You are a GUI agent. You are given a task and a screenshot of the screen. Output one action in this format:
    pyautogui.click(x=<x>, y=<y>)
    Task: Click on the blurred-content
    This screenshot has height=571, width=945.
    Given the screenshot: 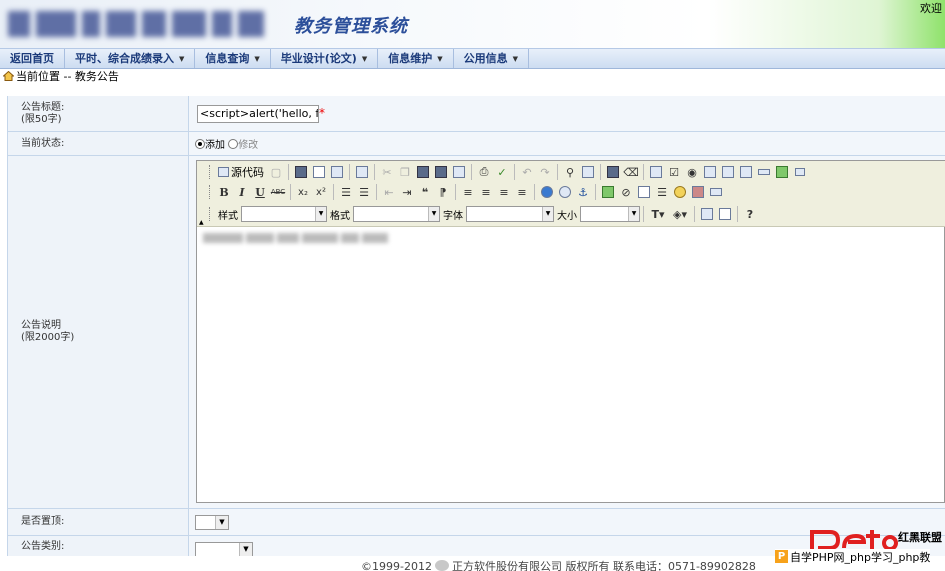 What is the action you would take?
    pyautogui.click(x=295, y=238)
    